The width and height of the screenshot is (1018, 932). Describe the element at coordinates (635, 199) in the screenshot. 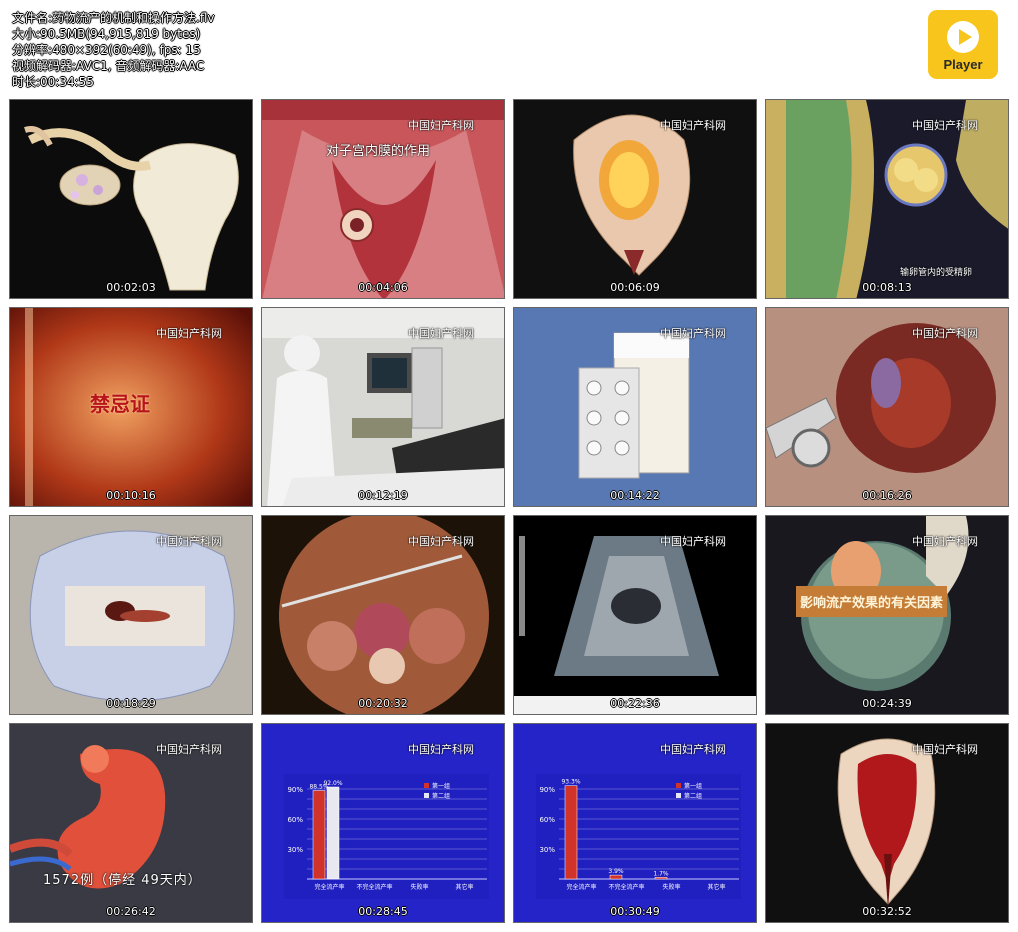

I see `thumbnail-3: 中国妇产科网 00:06:09` at that location.